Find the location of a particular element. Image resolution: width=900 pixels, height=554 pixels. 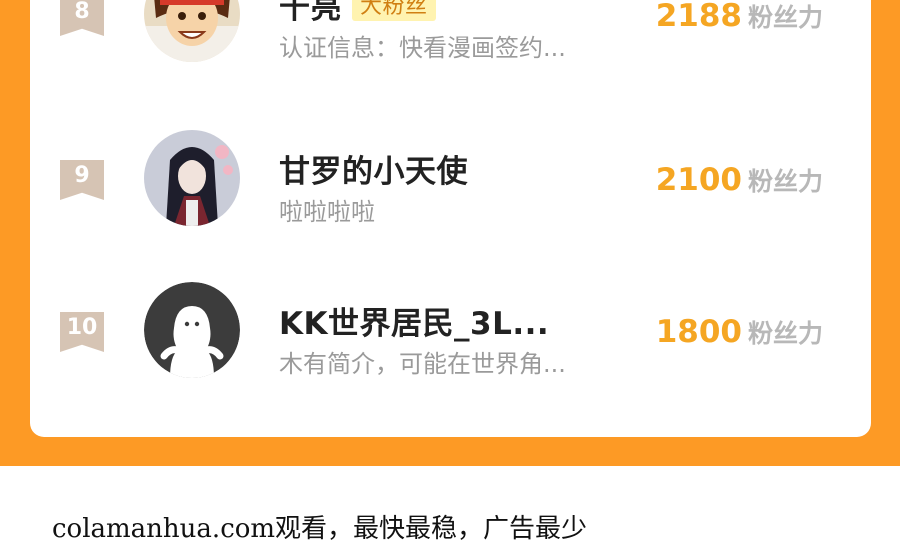

score-value: 2188 is located at coordinates (698, 17).